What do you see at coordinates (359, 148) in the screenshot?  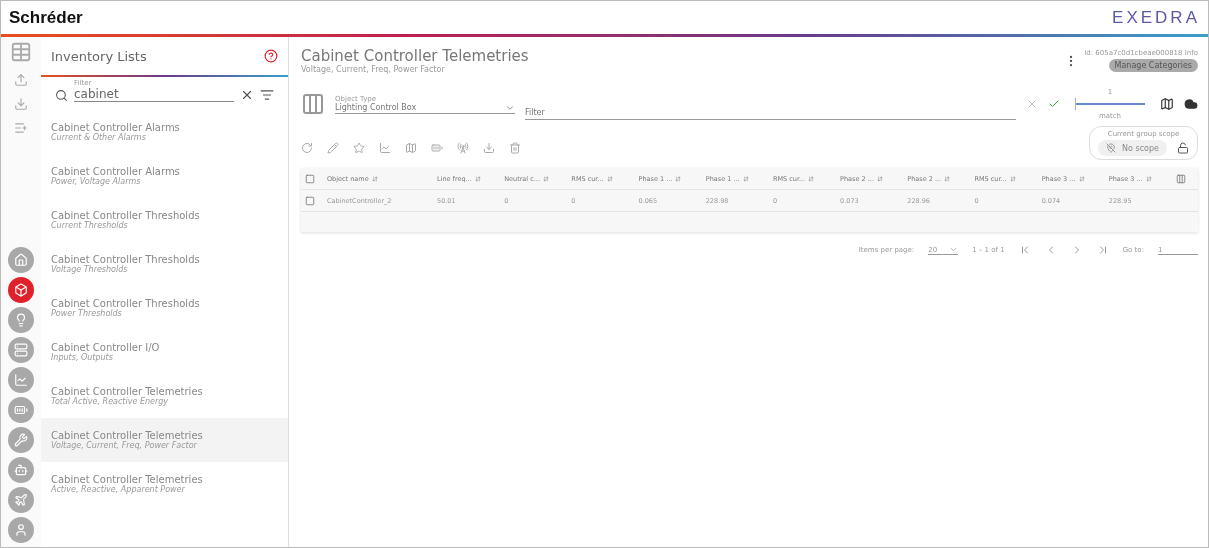 I see `star-icon` at bounding box center [359, 148].